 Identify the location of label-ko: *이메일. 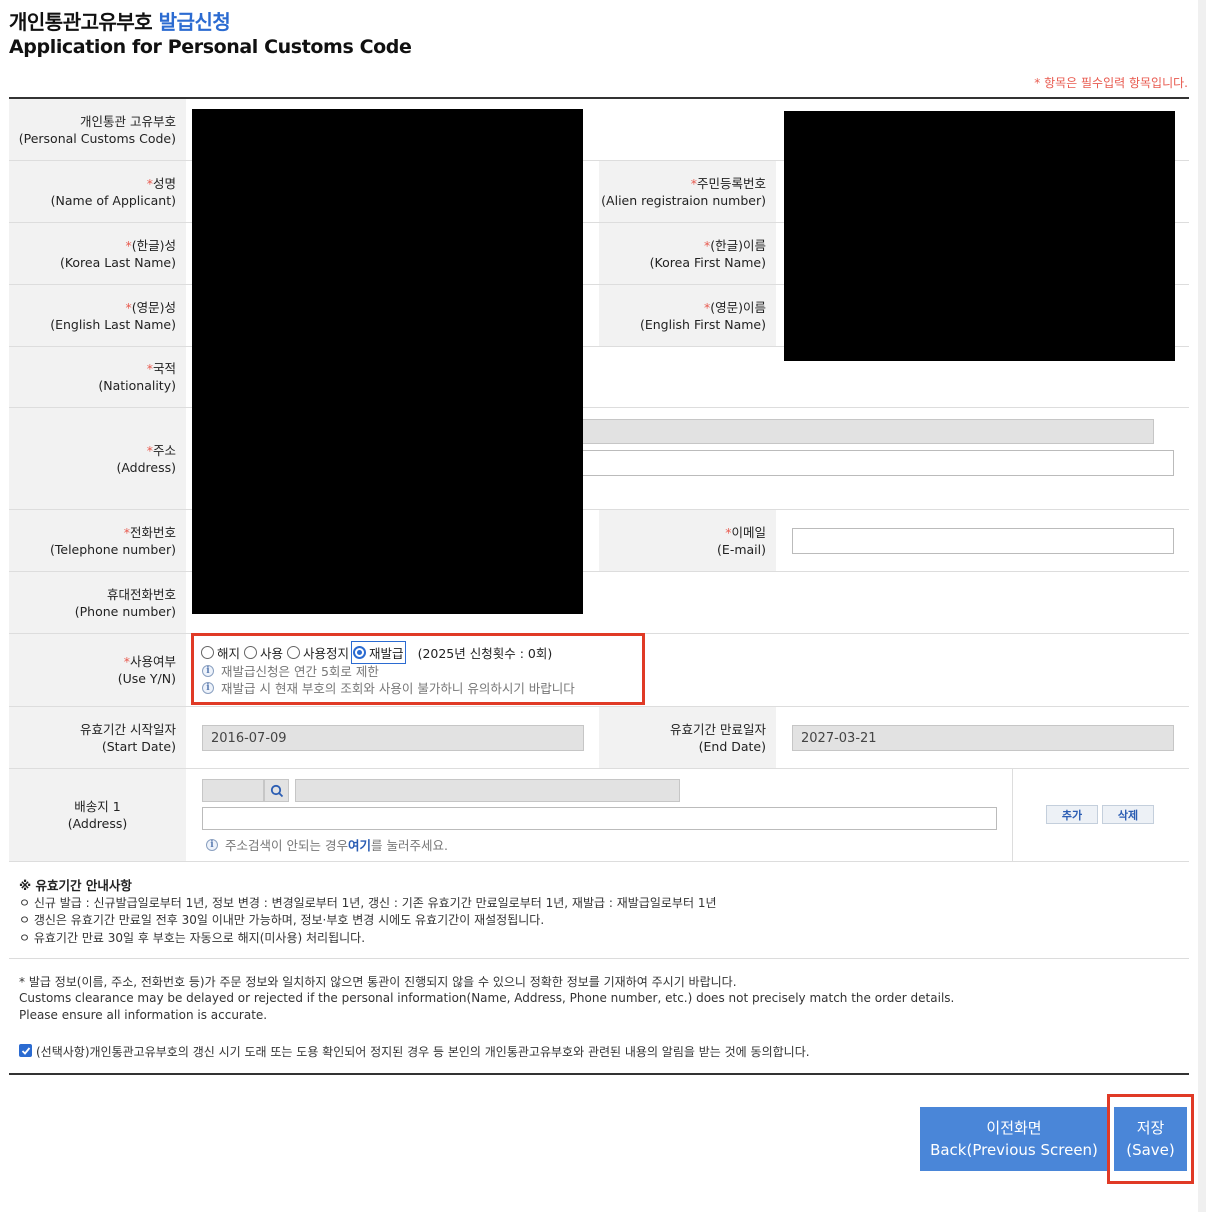
(745, 532).